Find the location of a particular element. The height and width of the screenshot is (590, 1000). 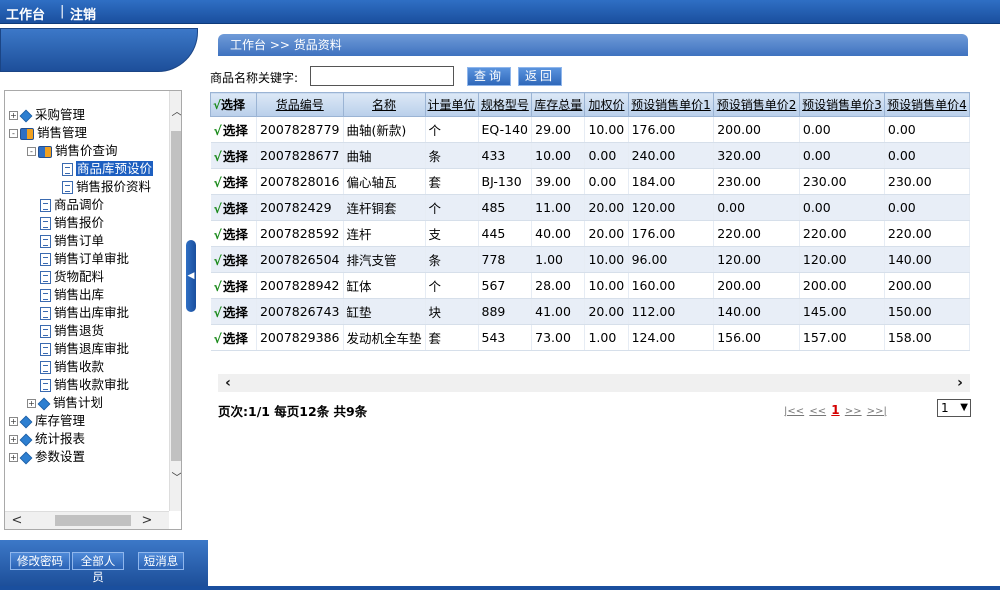

table-cell: 套 is located at coordinates (452, 337).